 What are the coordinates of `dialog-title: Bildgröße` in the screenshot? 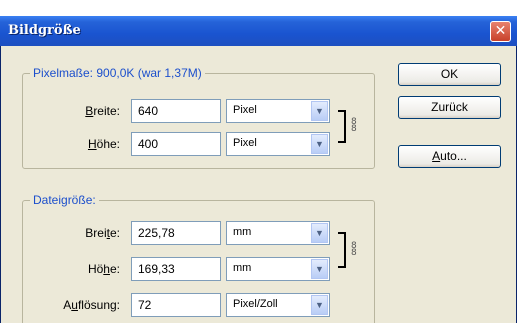 It's located at (44, 30).